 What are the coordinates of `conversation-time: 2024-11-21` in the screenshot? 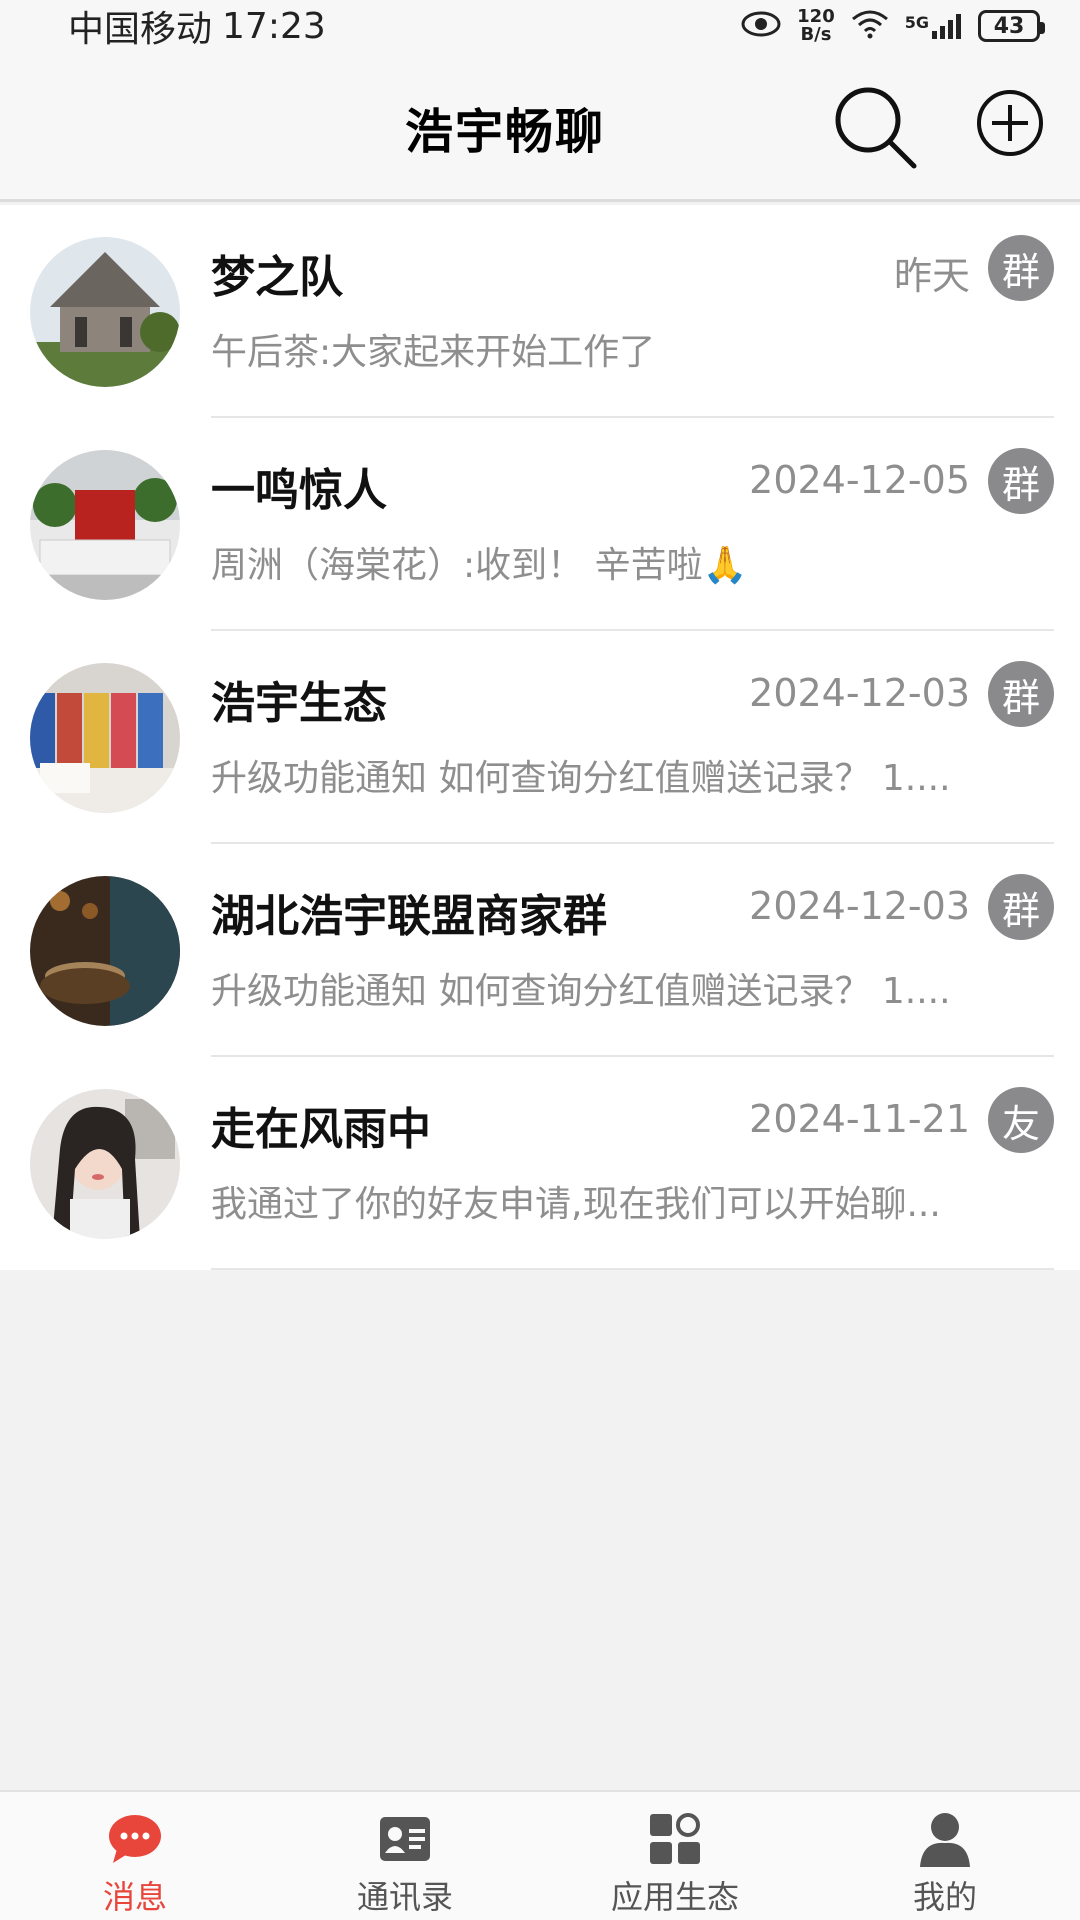 It's located at (859, 1119).